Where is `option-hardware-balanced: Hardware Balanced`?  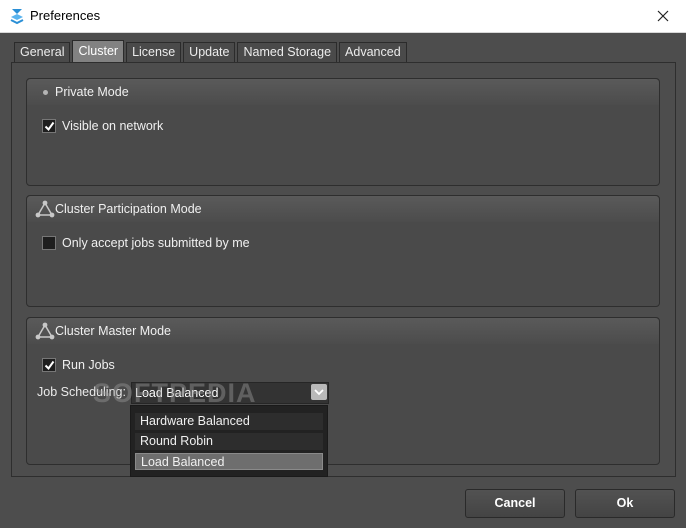 option-hardware-balanced: Hardware Balanced is located at coordinates (229, 421).